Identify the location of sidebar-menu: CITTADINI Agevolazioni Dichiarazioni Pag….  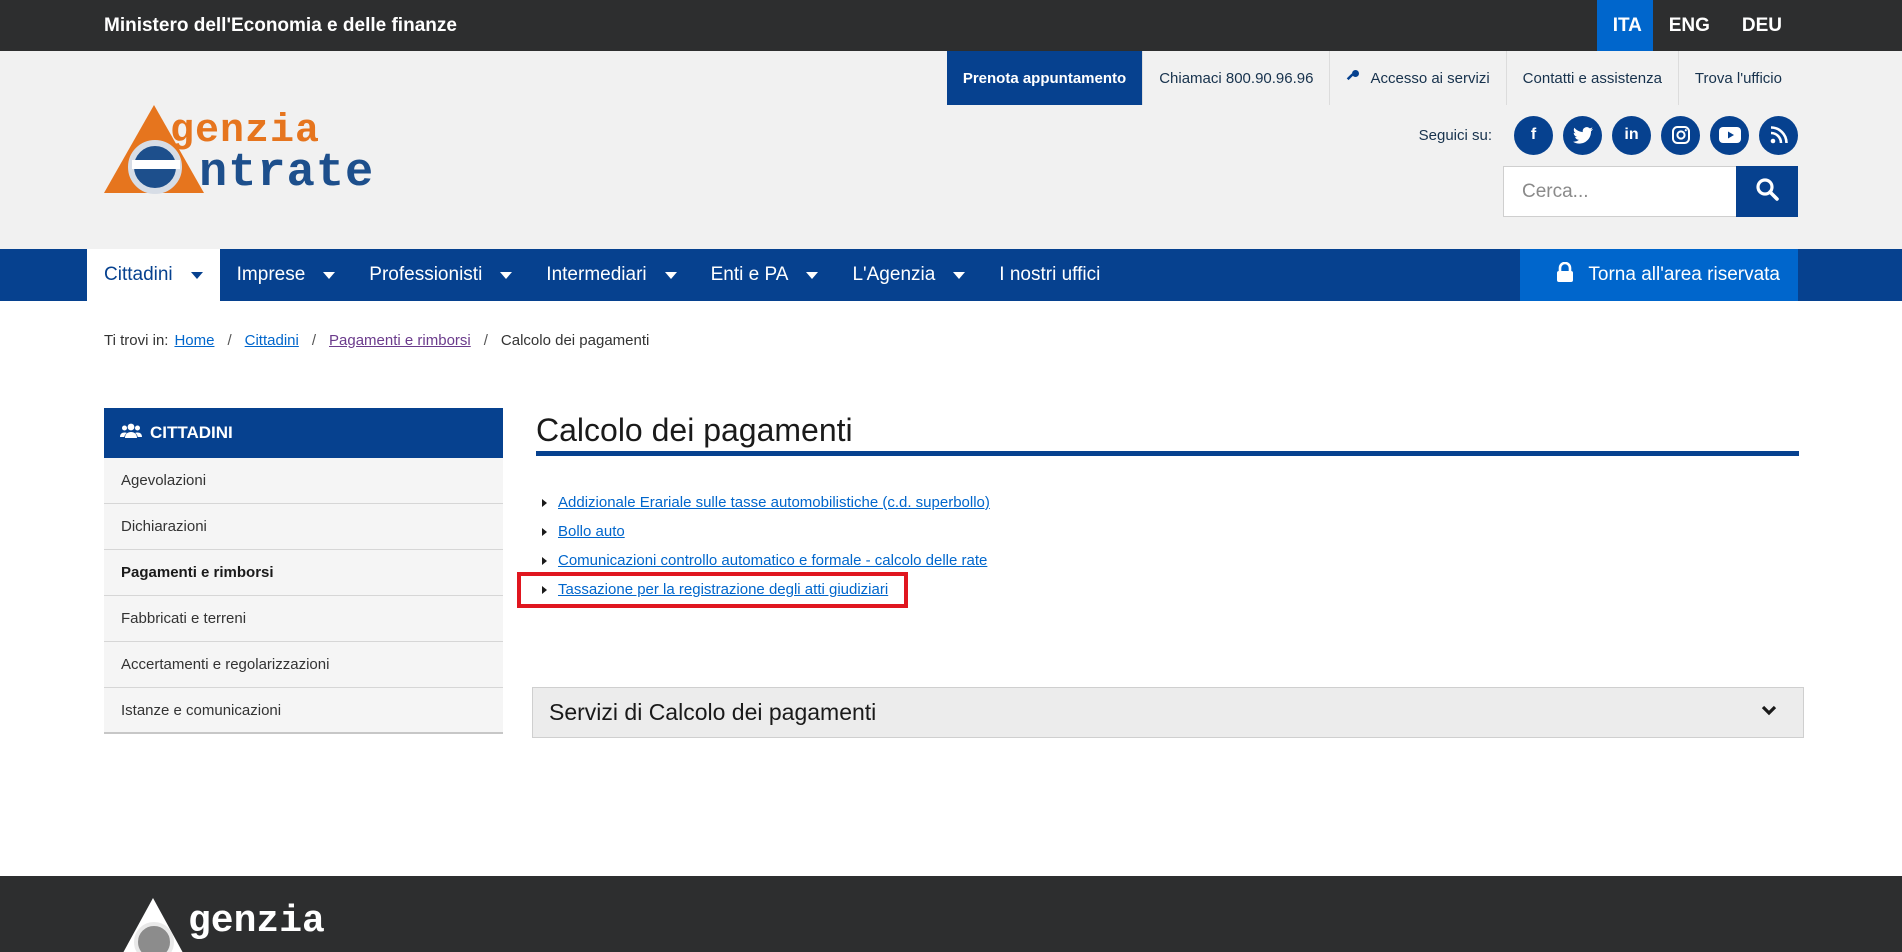
(303, 571).